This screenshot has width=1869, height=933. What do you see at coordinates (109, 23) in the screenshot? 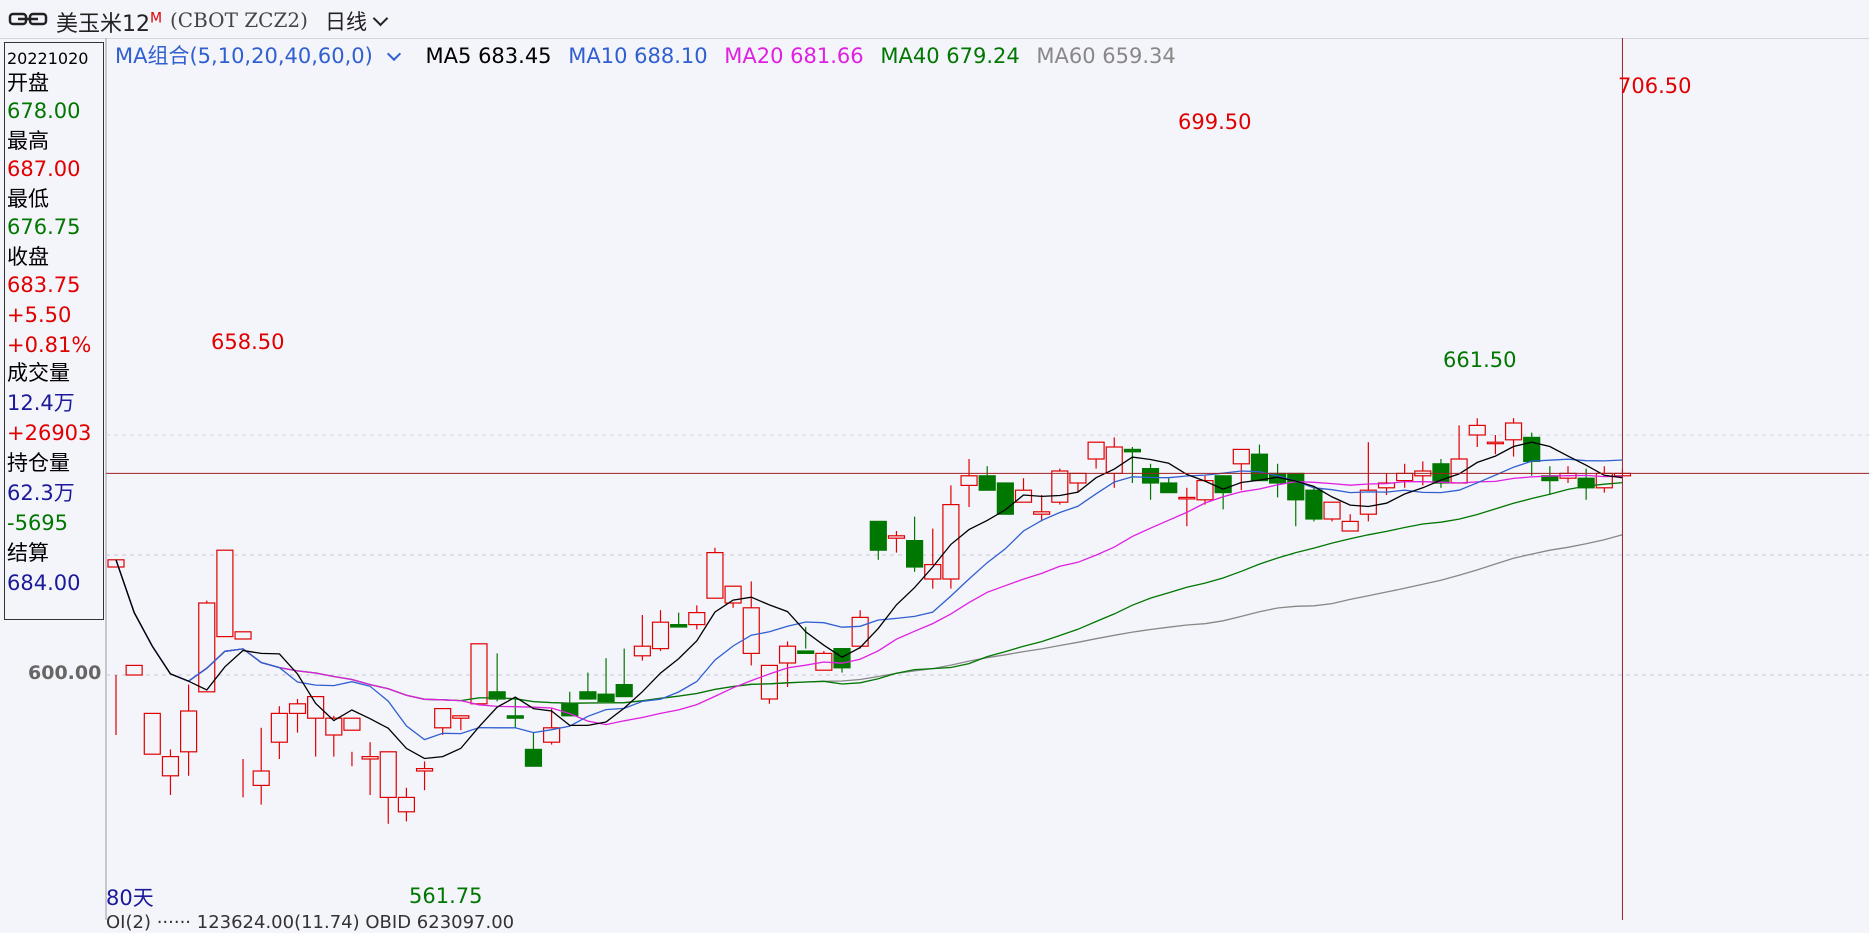
I see `symbol-name: 美玉米12M` at bounding box center [109, 23].